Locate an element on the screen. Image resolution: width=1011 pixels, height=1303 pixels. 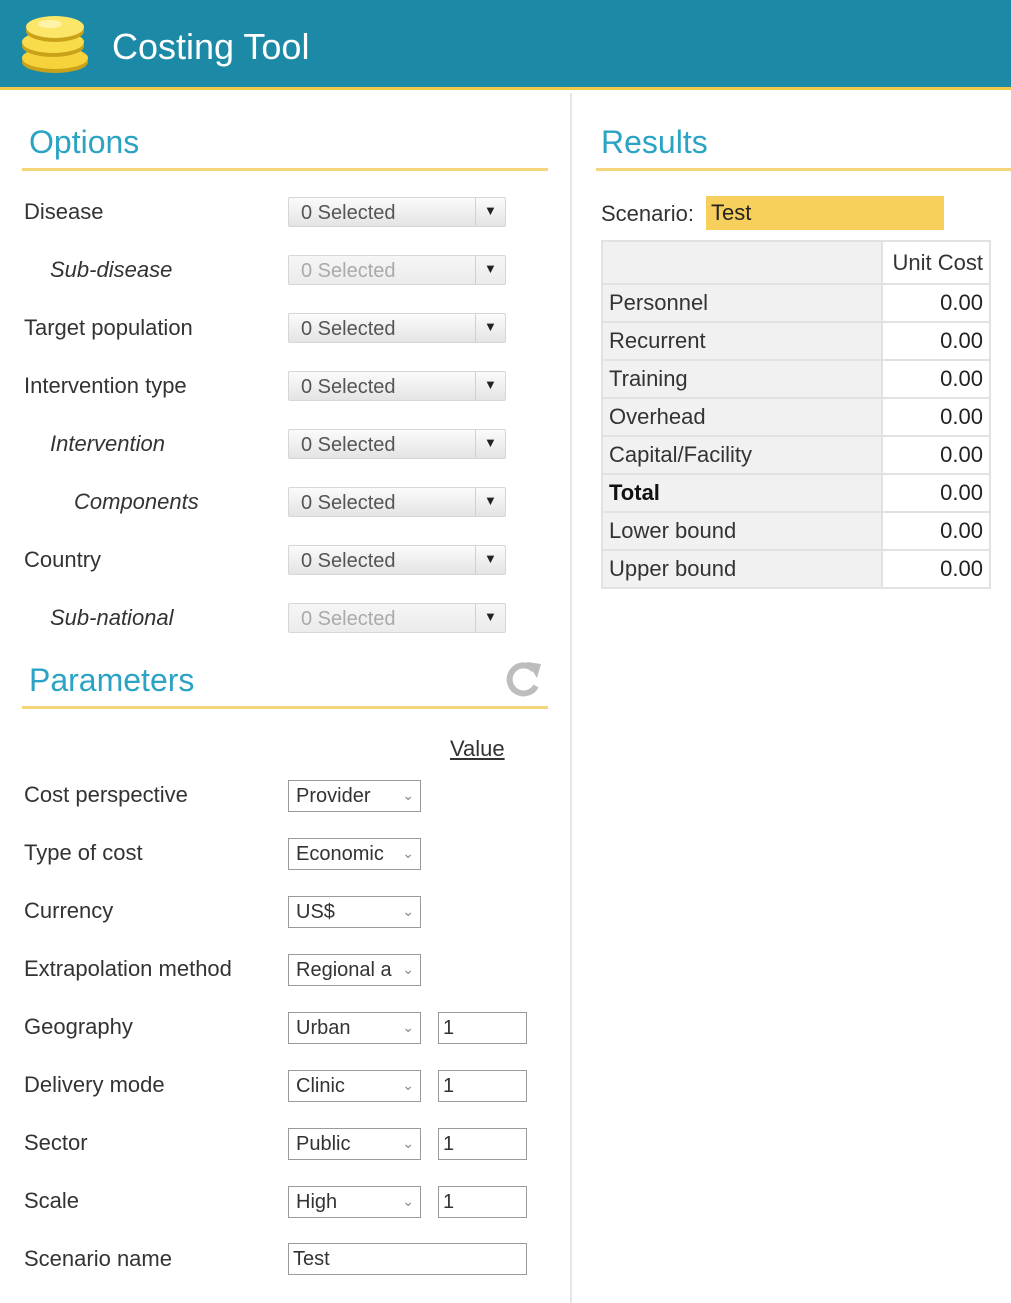
intervention-type-dropdown-button: ▼ is located at coordinates (490, 386).